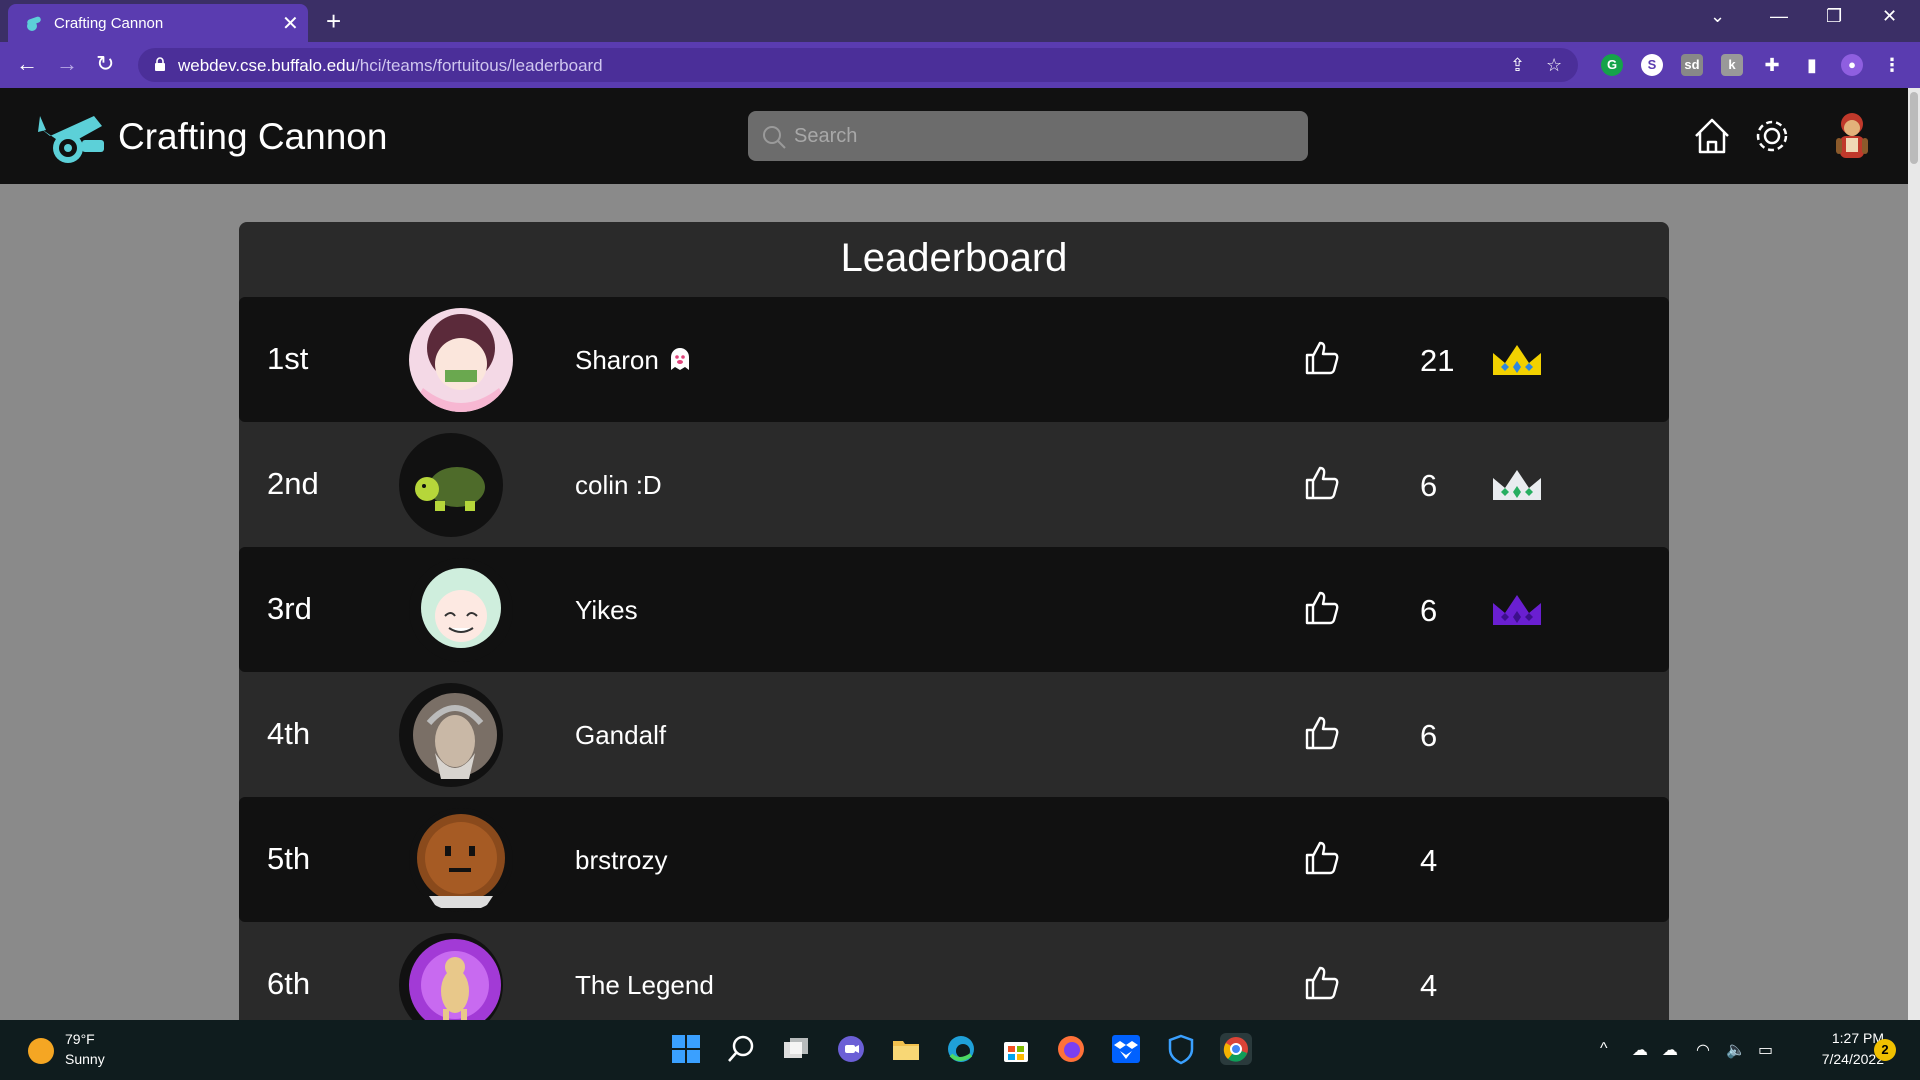  I want to click on settings-gear-icon, so click(1772, 136).